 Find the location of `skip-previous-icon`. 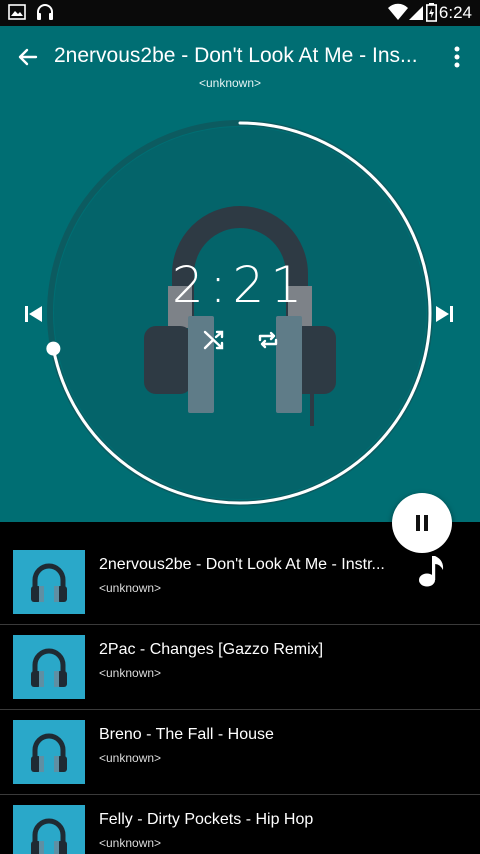

skip-previous-icon is located at coordinates (36, 314).